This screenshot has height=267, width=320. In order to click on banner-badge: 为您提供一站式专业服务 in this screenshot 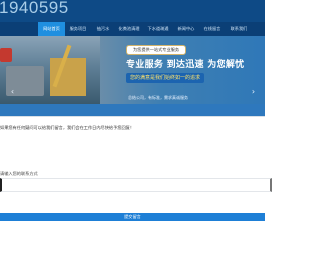, I will do `click(156, 50)`.